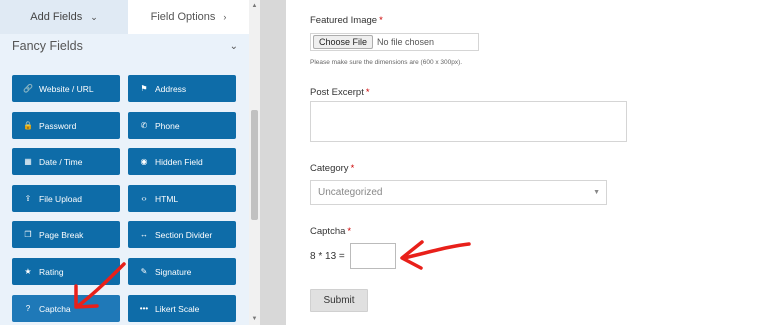 The height and width of the screenshot is (325, 775). Describe the element at coordinates (167, 198) in the screenshot. I see `field-button-label: HTML` at that location.